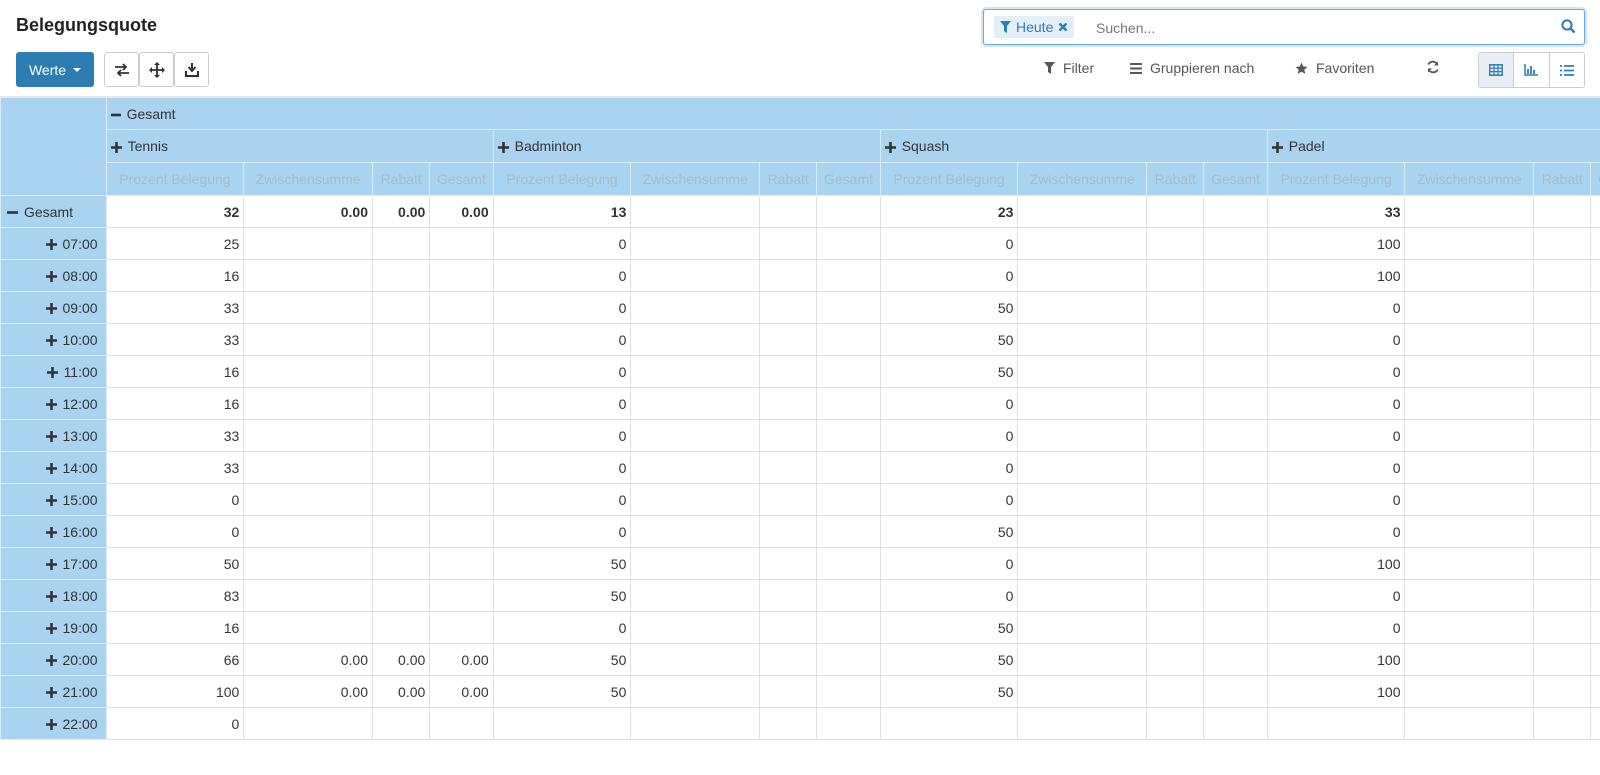  I want to click on group-by-menu: Gruppieren nach, so click(1192, 68).